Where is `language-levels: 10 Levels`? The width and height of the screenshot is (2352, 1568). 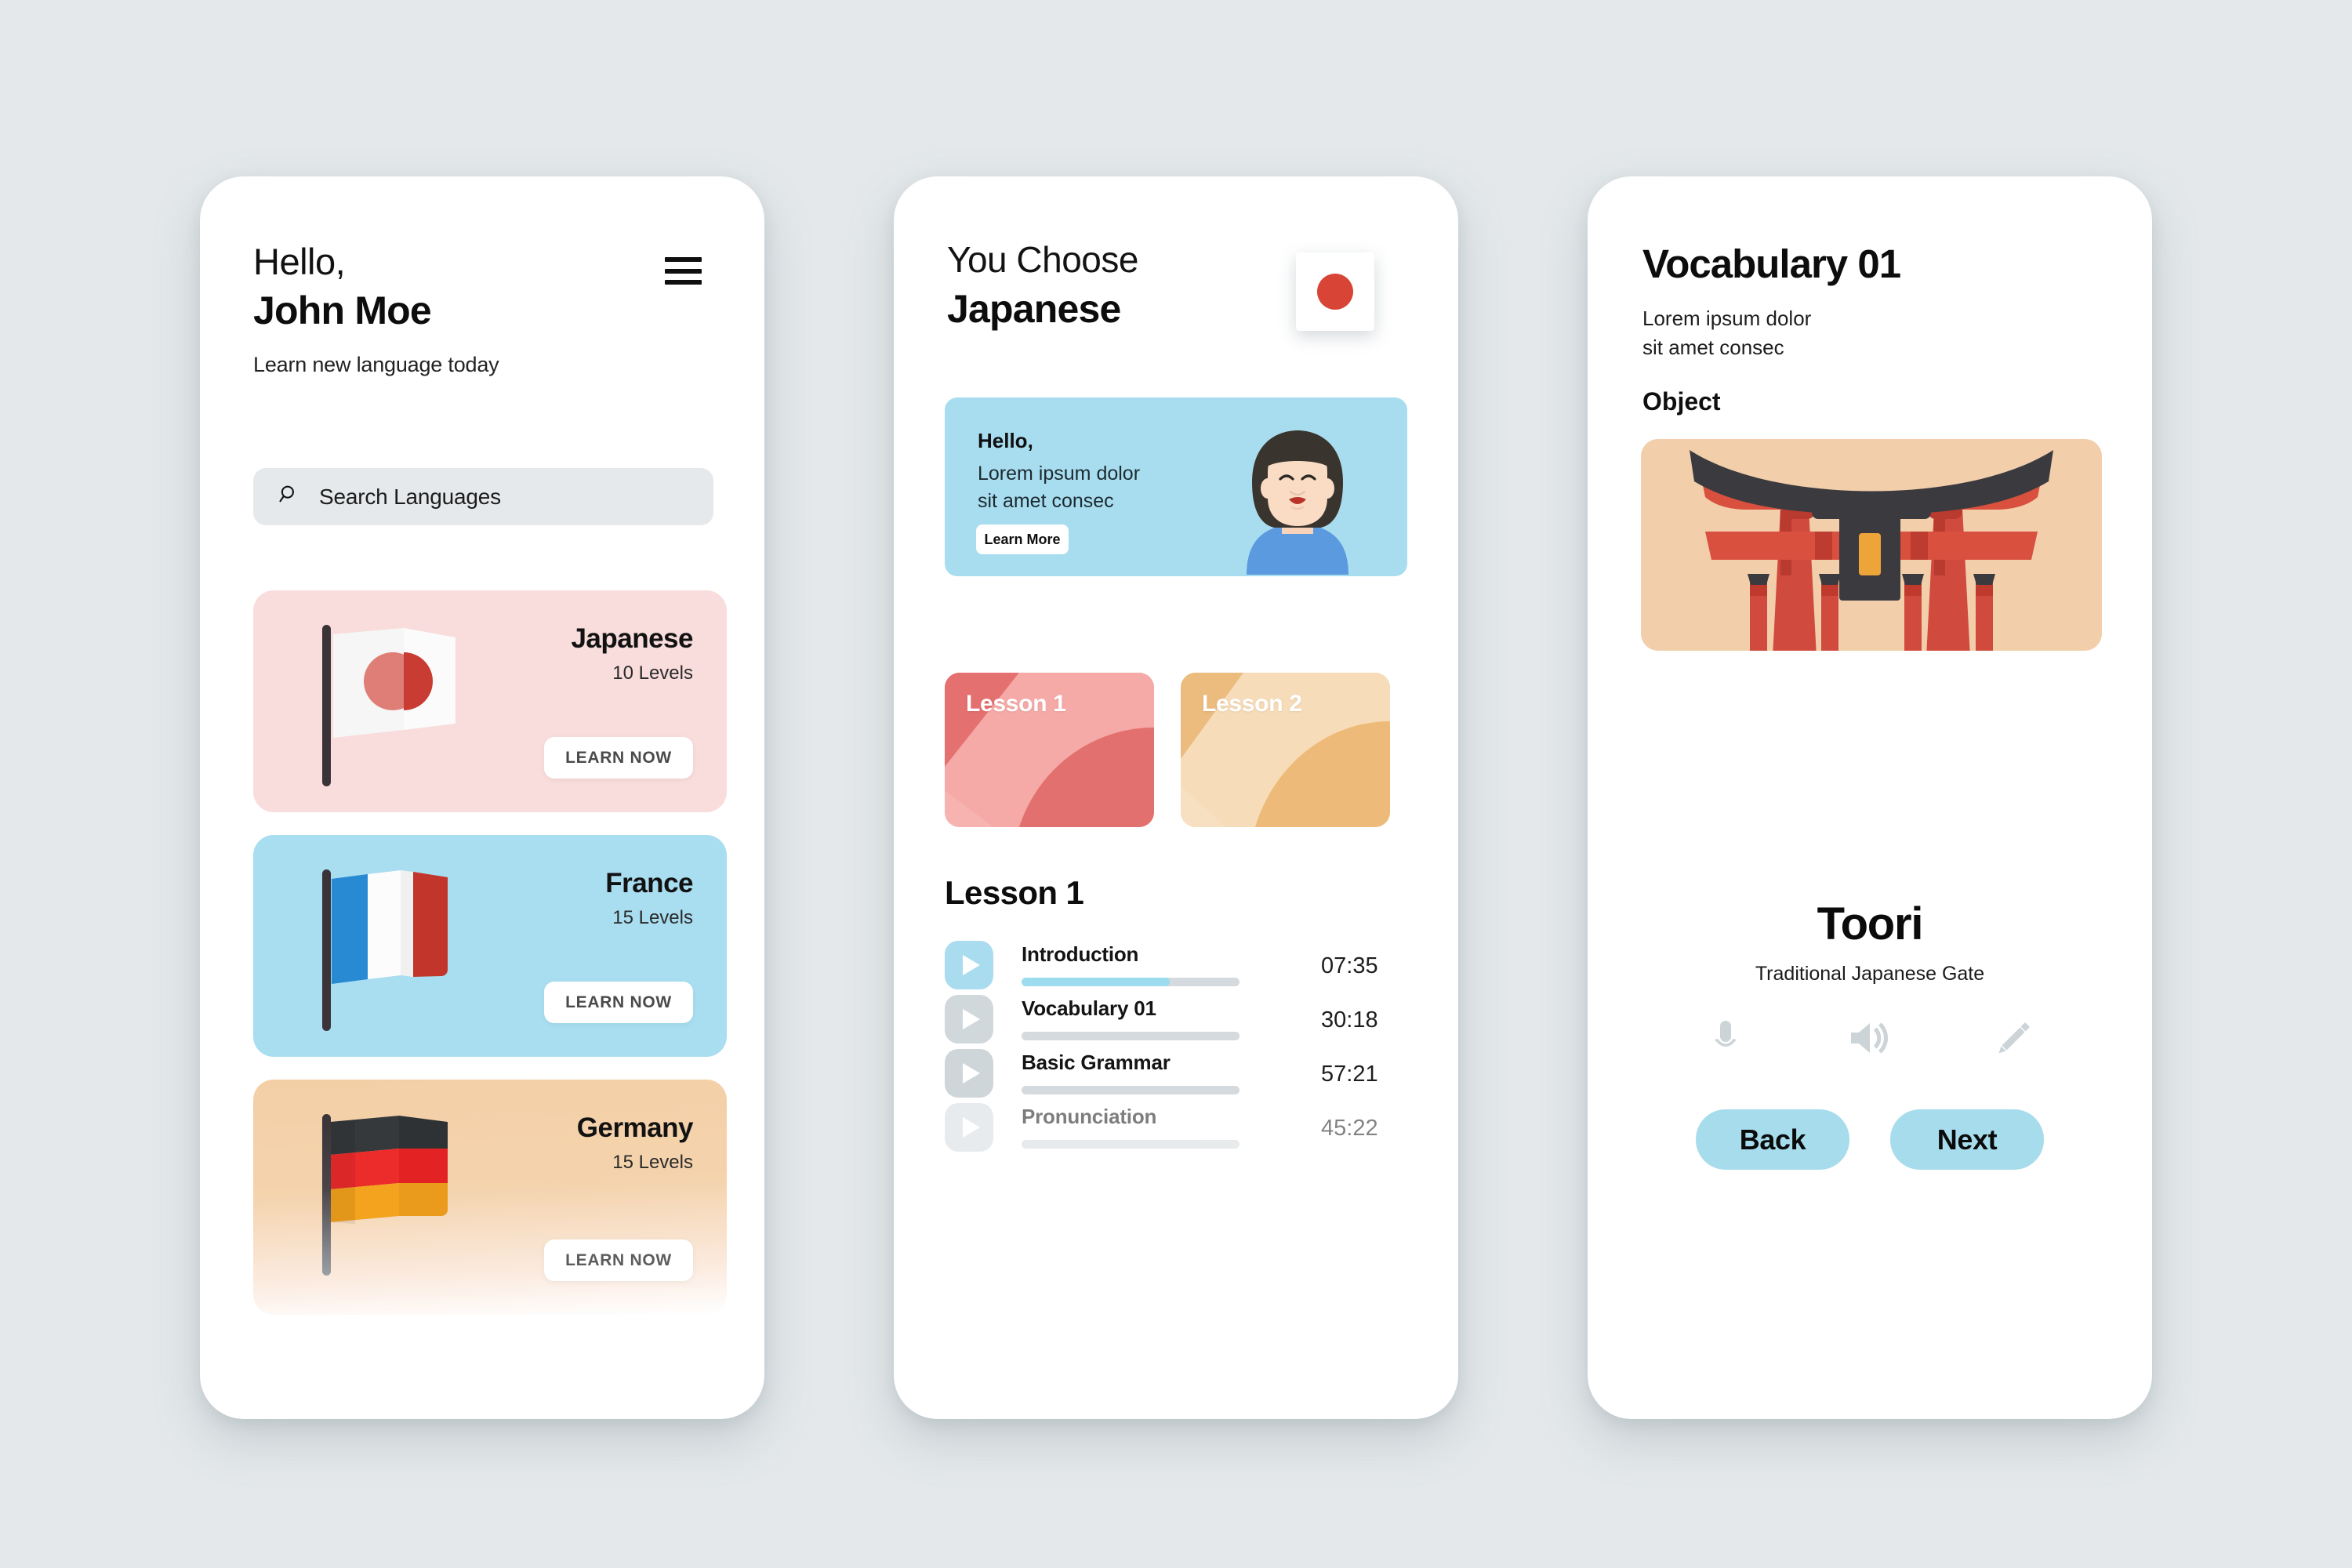
language-levels: 10 Levels is located at coordinates (652, 673).